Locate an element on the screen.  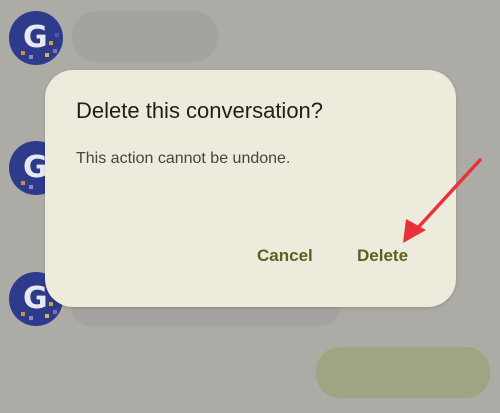
cancel-button: Cancel is located at coordinates (285, 256).